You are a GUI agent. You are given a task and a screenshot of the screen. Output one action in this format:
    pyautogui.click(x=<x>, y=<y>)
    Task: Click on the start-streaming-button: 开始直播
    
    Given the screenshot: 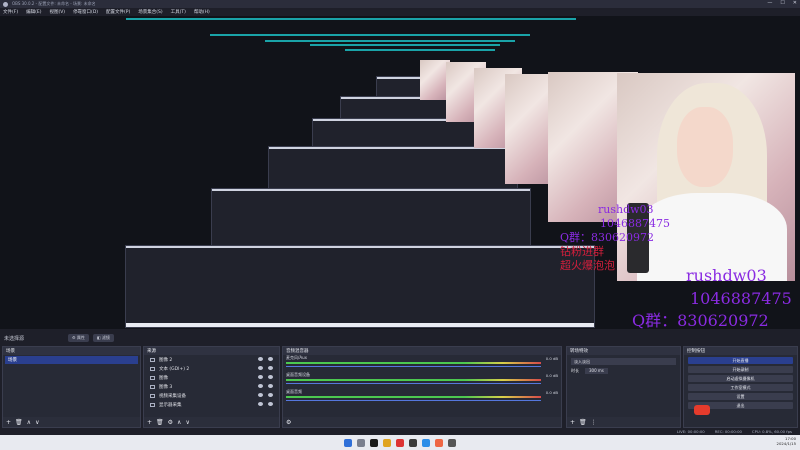 What is the action you would take?
    pyautogui.click(x=740, y=360)
    